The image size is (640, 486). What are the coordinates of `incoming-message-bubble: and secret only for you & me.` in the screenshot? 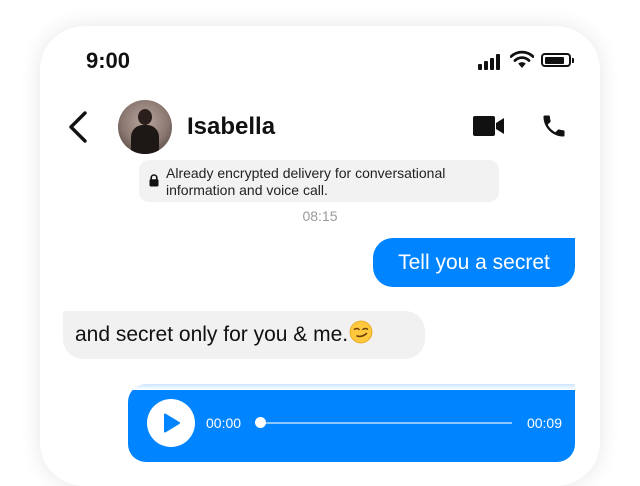 It's located at (244, 335).